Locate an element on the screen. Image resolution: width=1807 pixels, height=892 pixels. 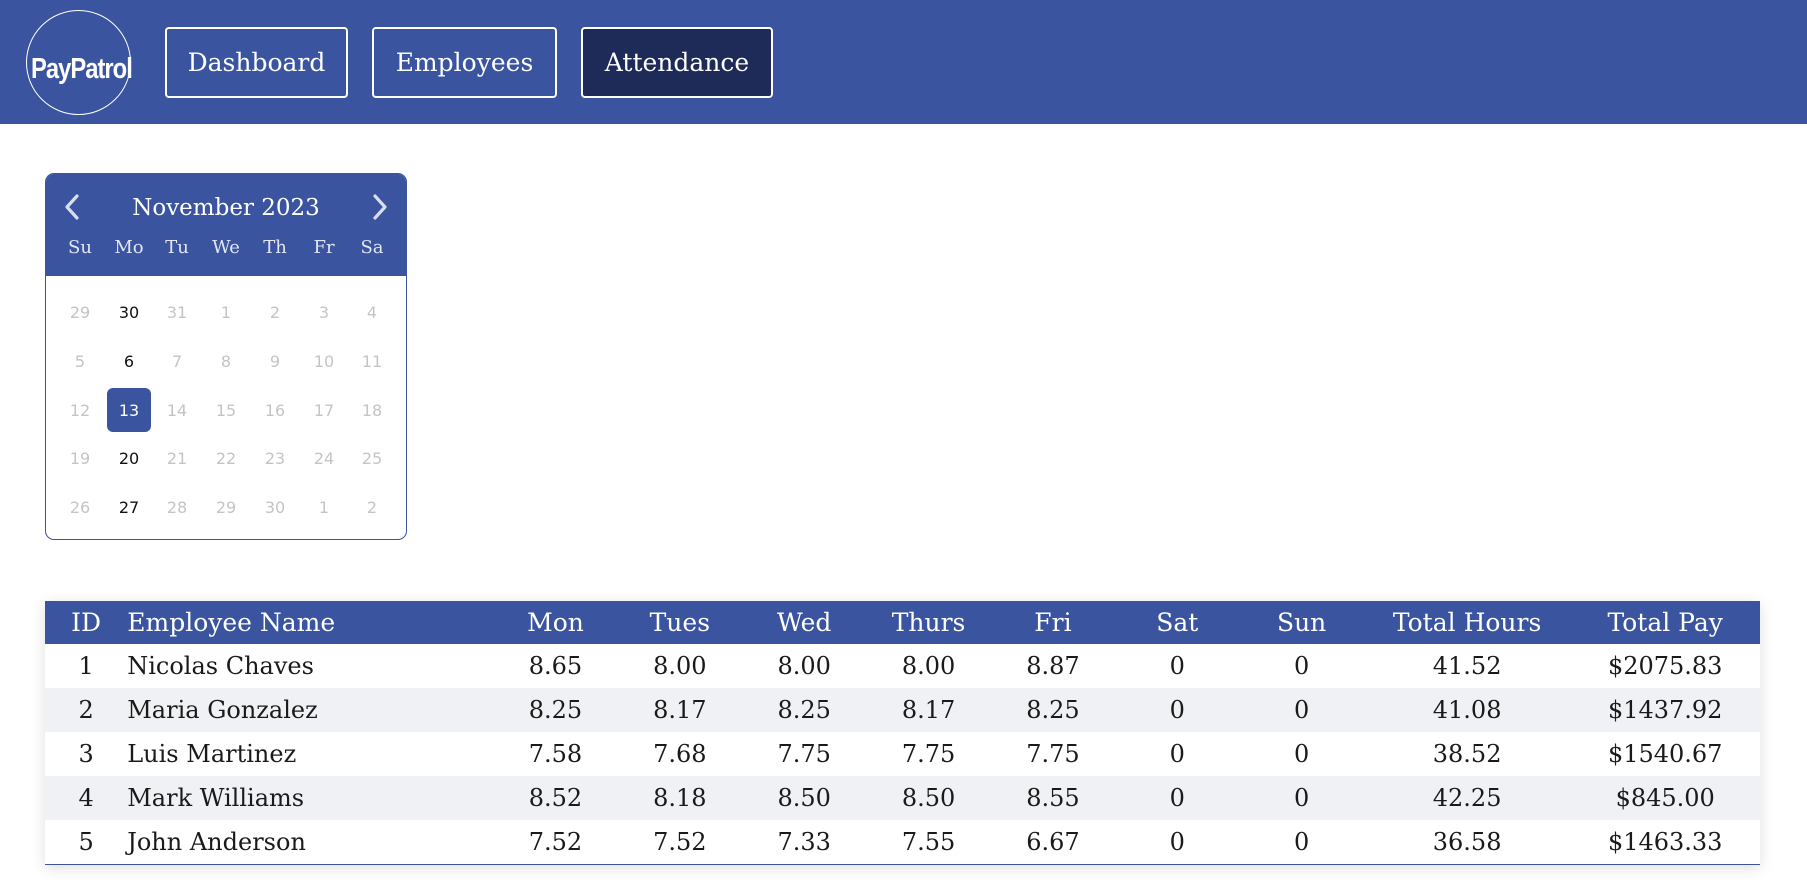
weekday-header-row: Su Mo Tu We Th Fr Sa is located at coordinates (226, 251).